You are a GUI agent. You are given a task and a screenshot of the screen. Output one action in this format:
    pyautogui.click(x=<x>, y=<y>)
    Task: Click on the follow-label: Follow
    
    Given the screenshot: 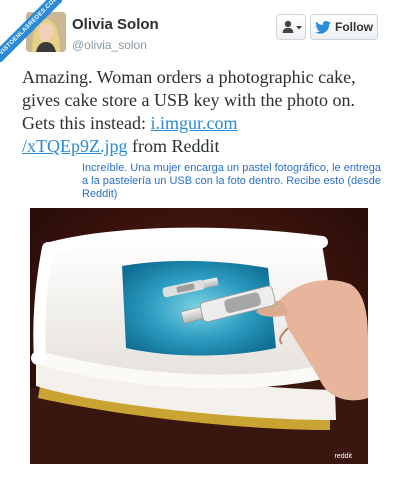 What is the action you would take?
    pyautogui.click(x=354, y=27)
    